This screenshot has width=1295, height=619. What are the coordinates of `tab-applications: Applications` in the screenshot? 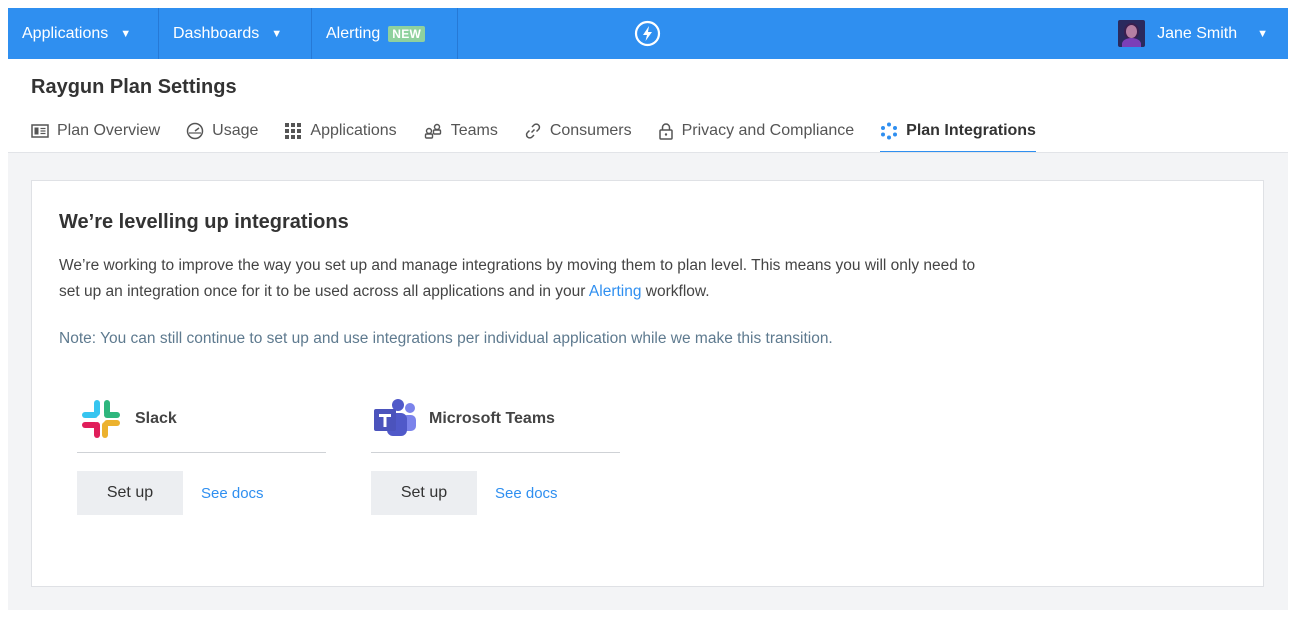 It's located at (340, 130).